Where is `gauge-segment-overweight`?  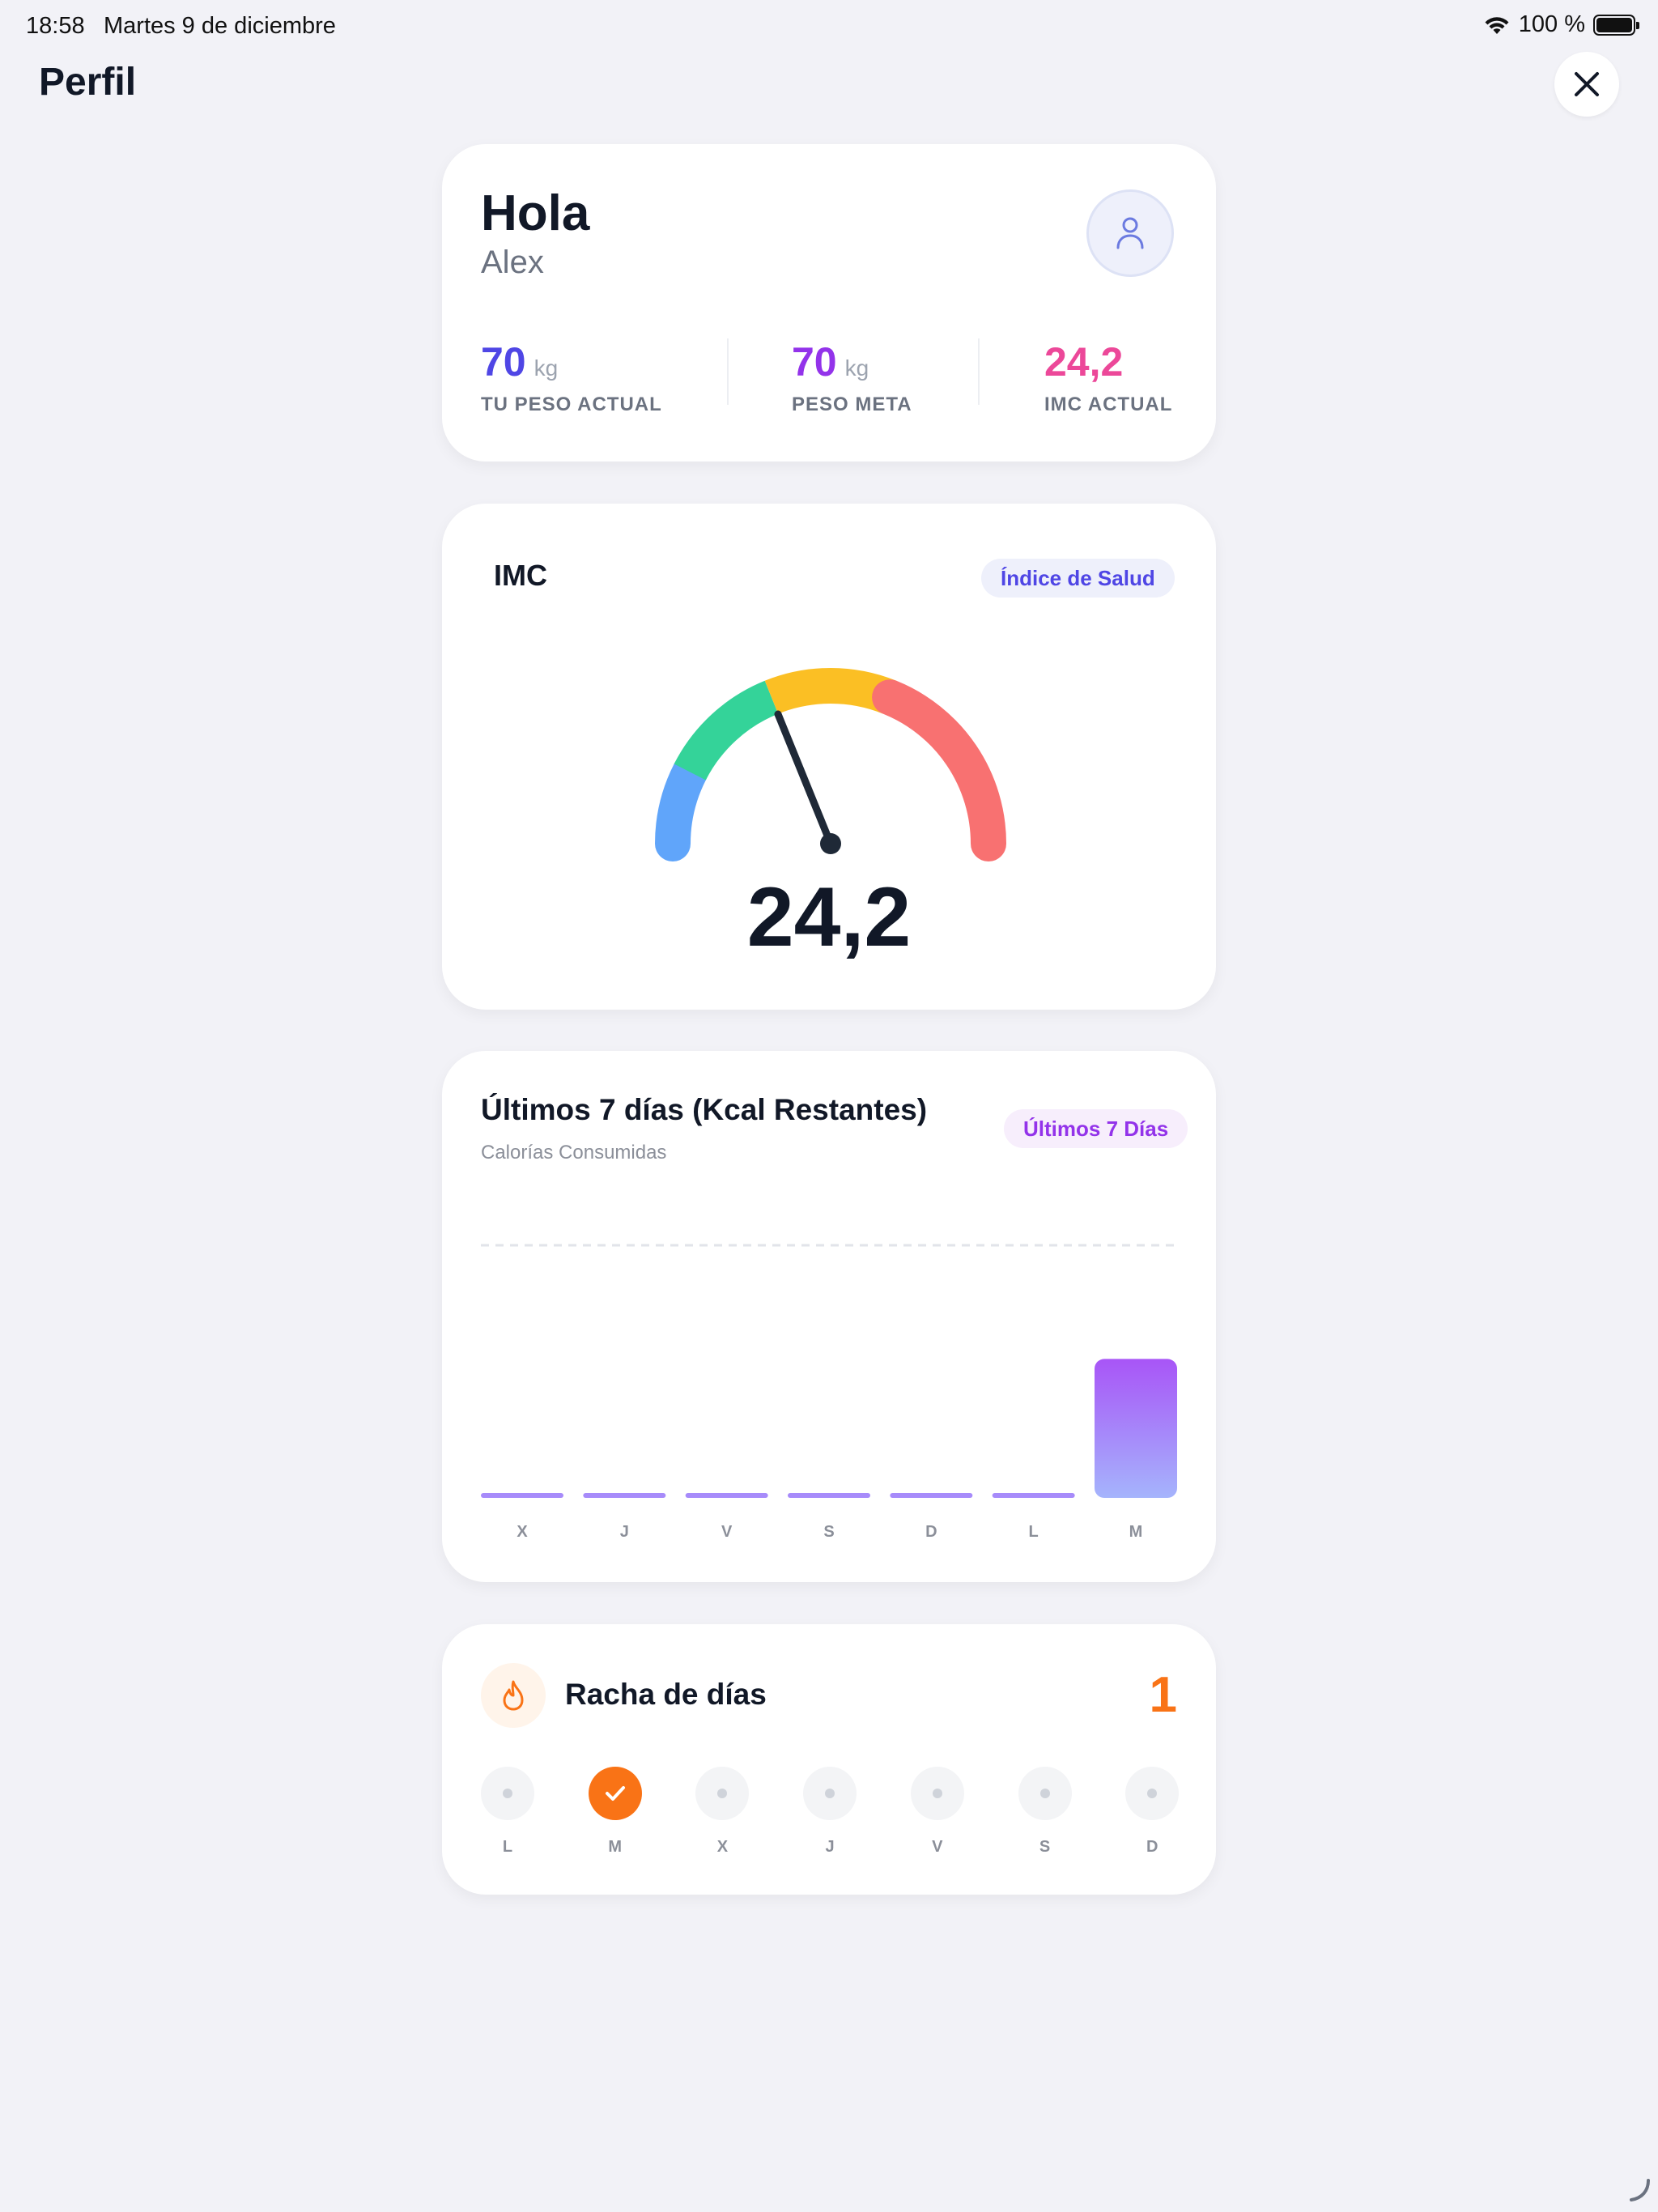 gauge-segment-overweight is located at coordinates (830, 691).